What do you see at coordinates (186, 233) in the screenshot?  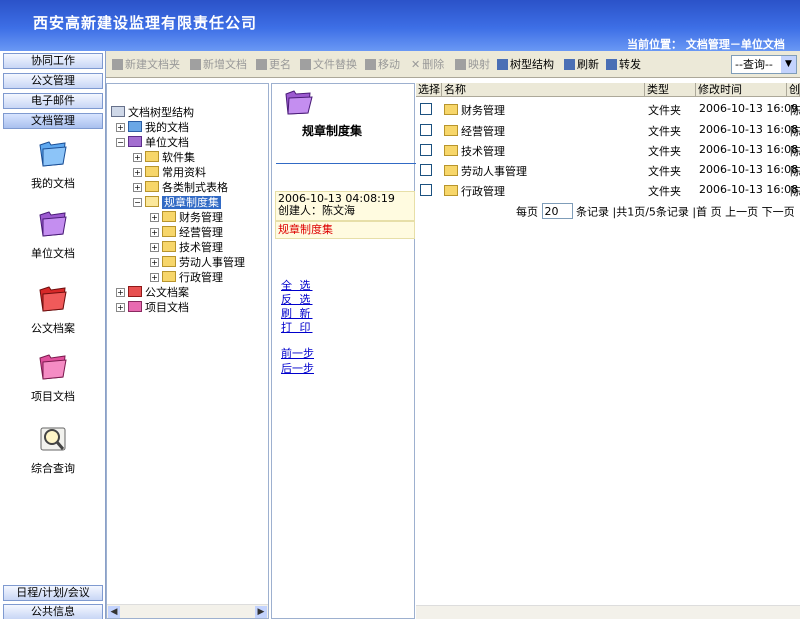 I see `tree-item-operation: + 经营管理` at bounding box center [186, 233].